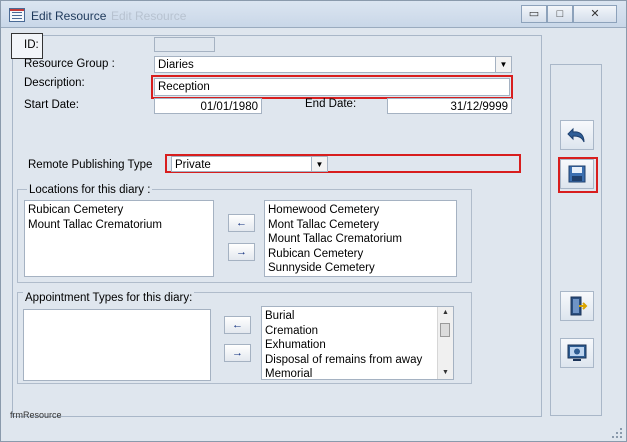  I want to click on locations-title: Locations for this diary :, so click(90, 190).